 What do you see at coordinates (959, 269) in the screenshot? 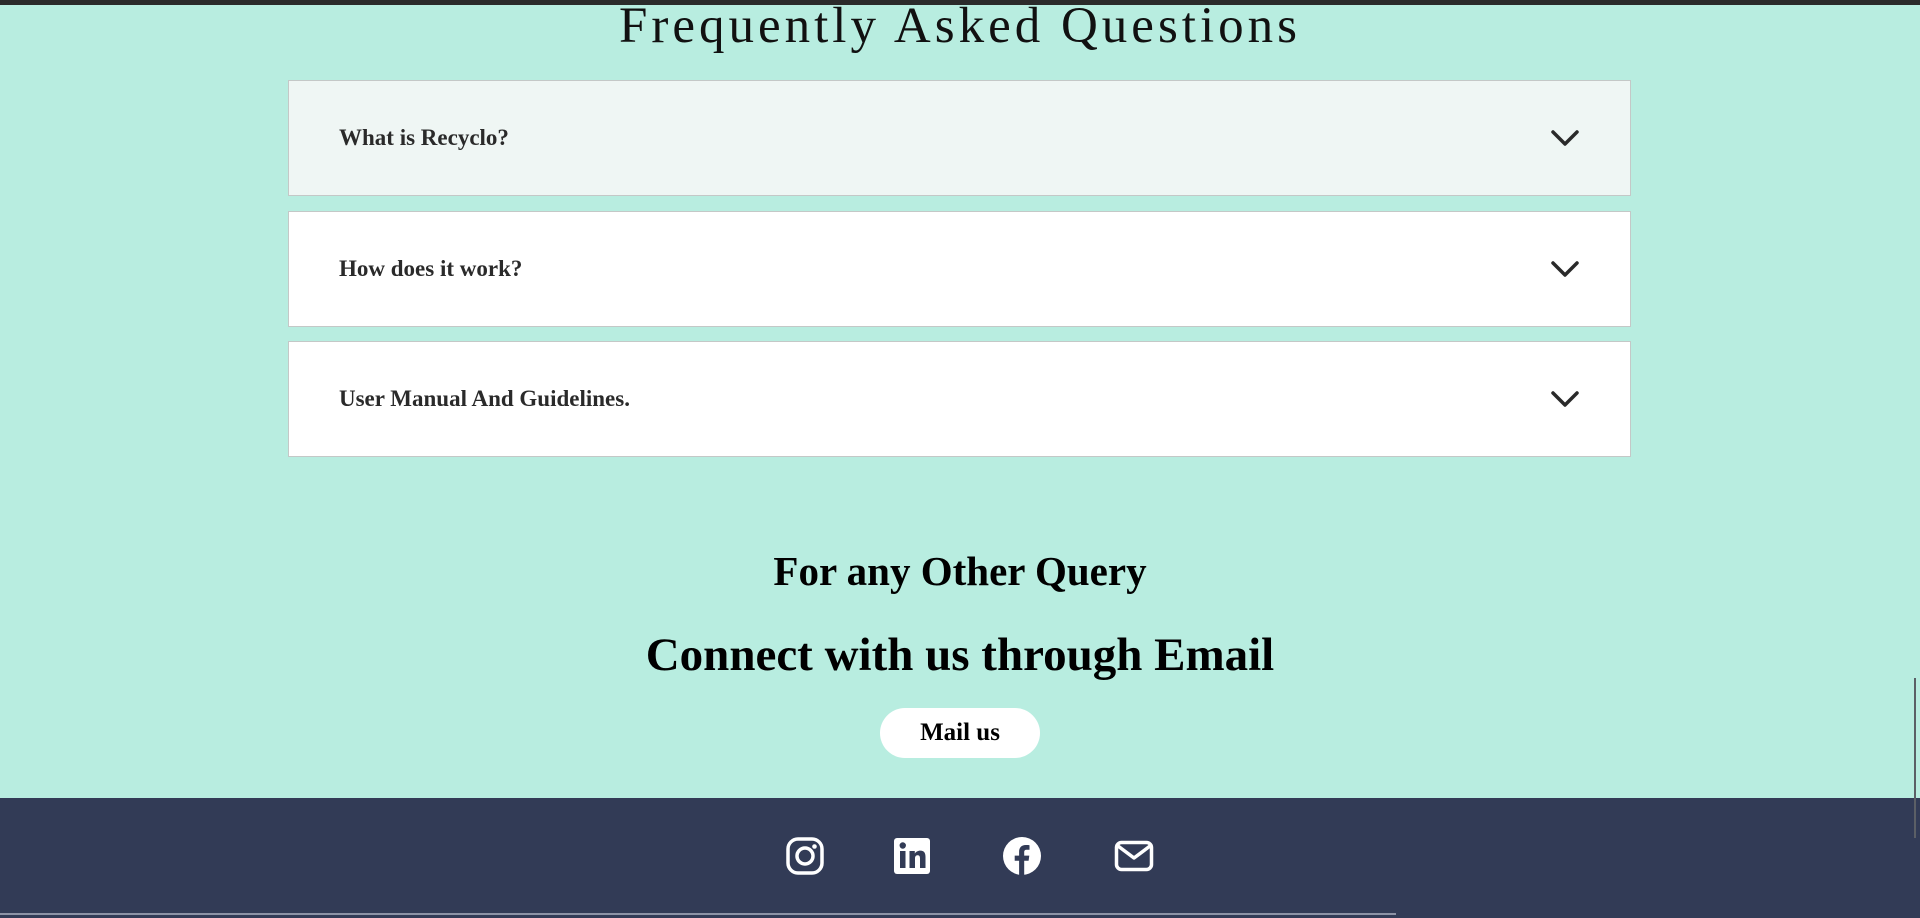
I see `faq-item-how-does-it-work: How does it work?` at bounding box center [959, 269].